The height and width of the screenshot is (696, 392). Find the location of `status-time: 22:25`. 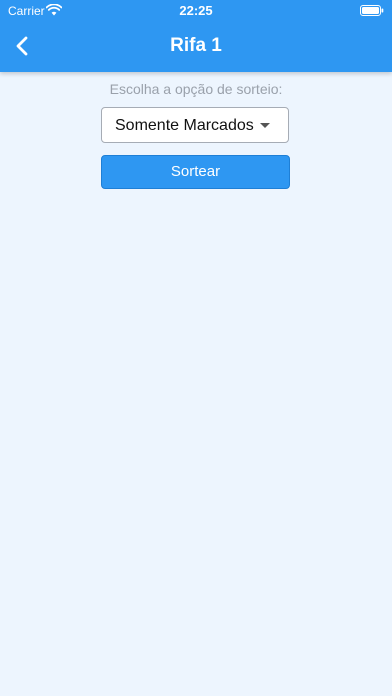

status-time: 22:25 is located at coordinates (196, 10).